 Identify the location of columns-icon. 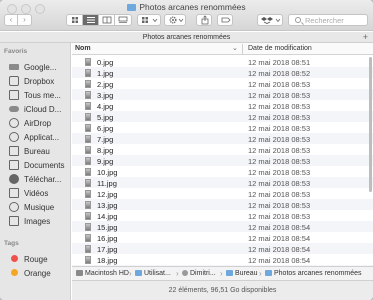
(107, 20).